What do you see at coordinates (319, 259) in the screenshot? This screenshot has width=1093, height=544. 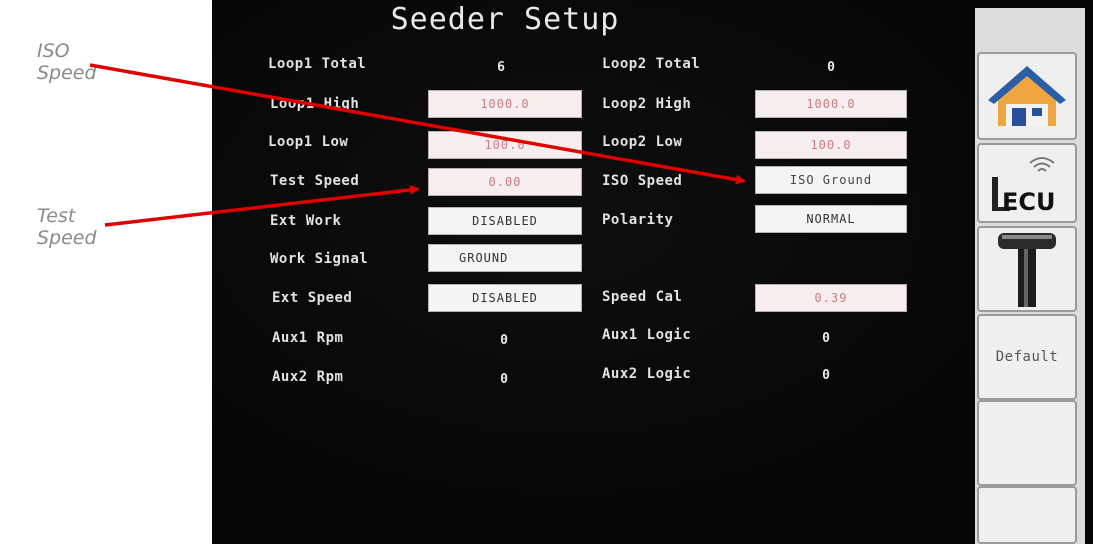 I see `work-signal-label: Work Signal` at bounding box center [319, 259].